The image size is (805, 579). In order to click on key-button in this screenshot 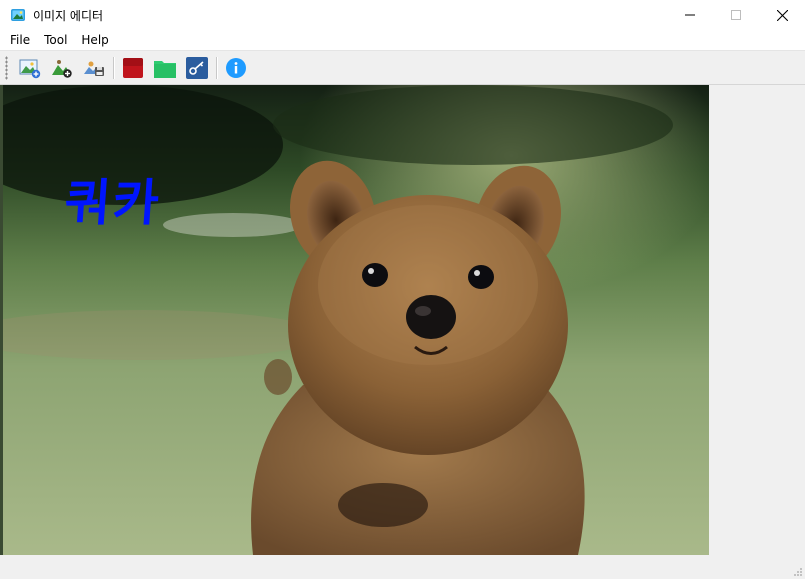, I will do `click(197, 68)`.